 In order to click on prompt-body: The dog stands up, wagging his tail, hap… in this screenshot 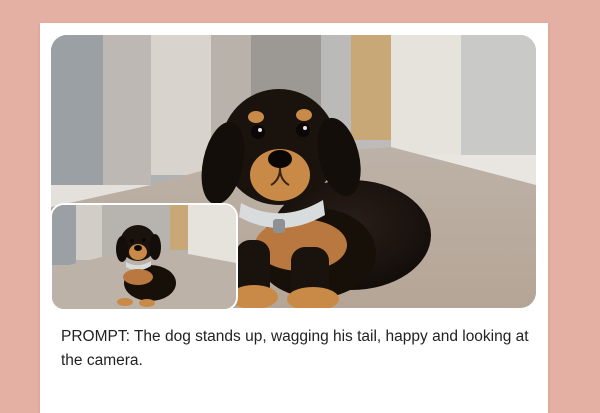, I will do `click(295, 348)`.